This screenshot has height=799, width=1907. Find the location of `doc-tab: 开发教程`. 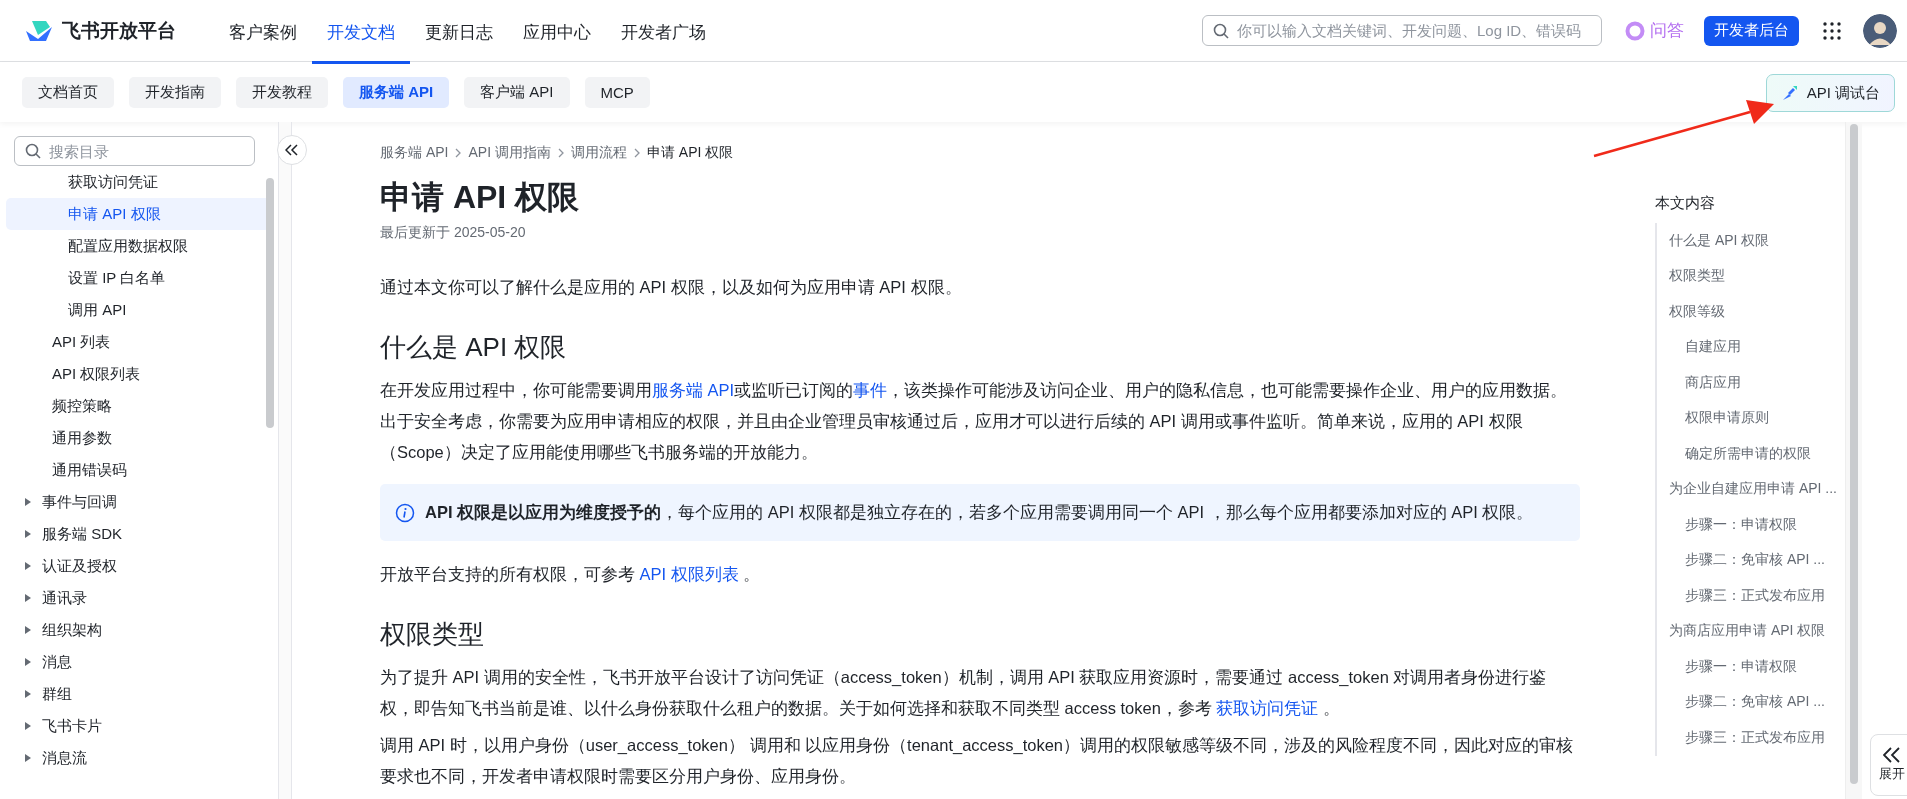

doc-tab: 开发教程 is located at coordinates (282, 92).